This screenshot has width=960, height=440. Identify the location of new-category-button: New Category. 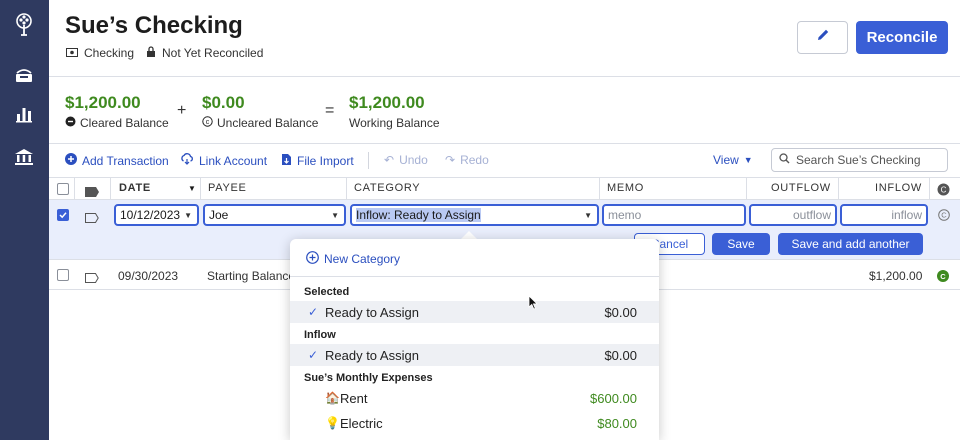
(353, 259).